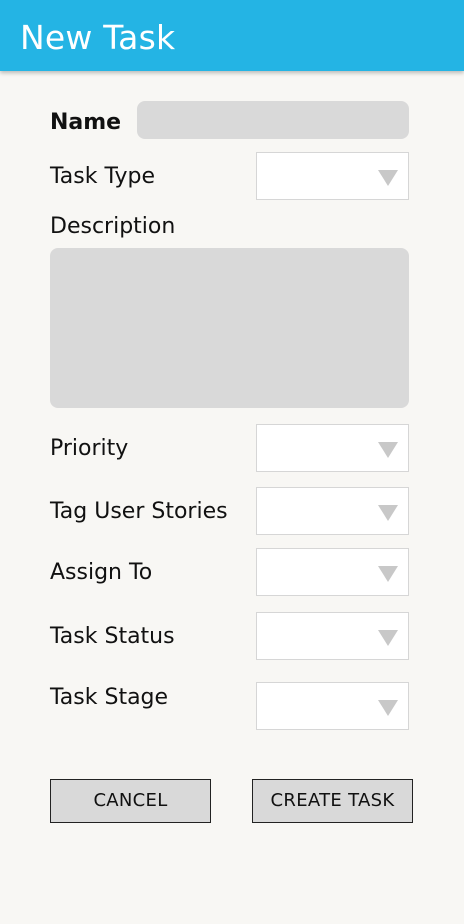 Image resolution: width=464 pixels, height=924 pixels. What do you see at coordinates (130, 801) in the screenshot?
I see `cancel-button: CANCEL` at bounding box center [130, 801].